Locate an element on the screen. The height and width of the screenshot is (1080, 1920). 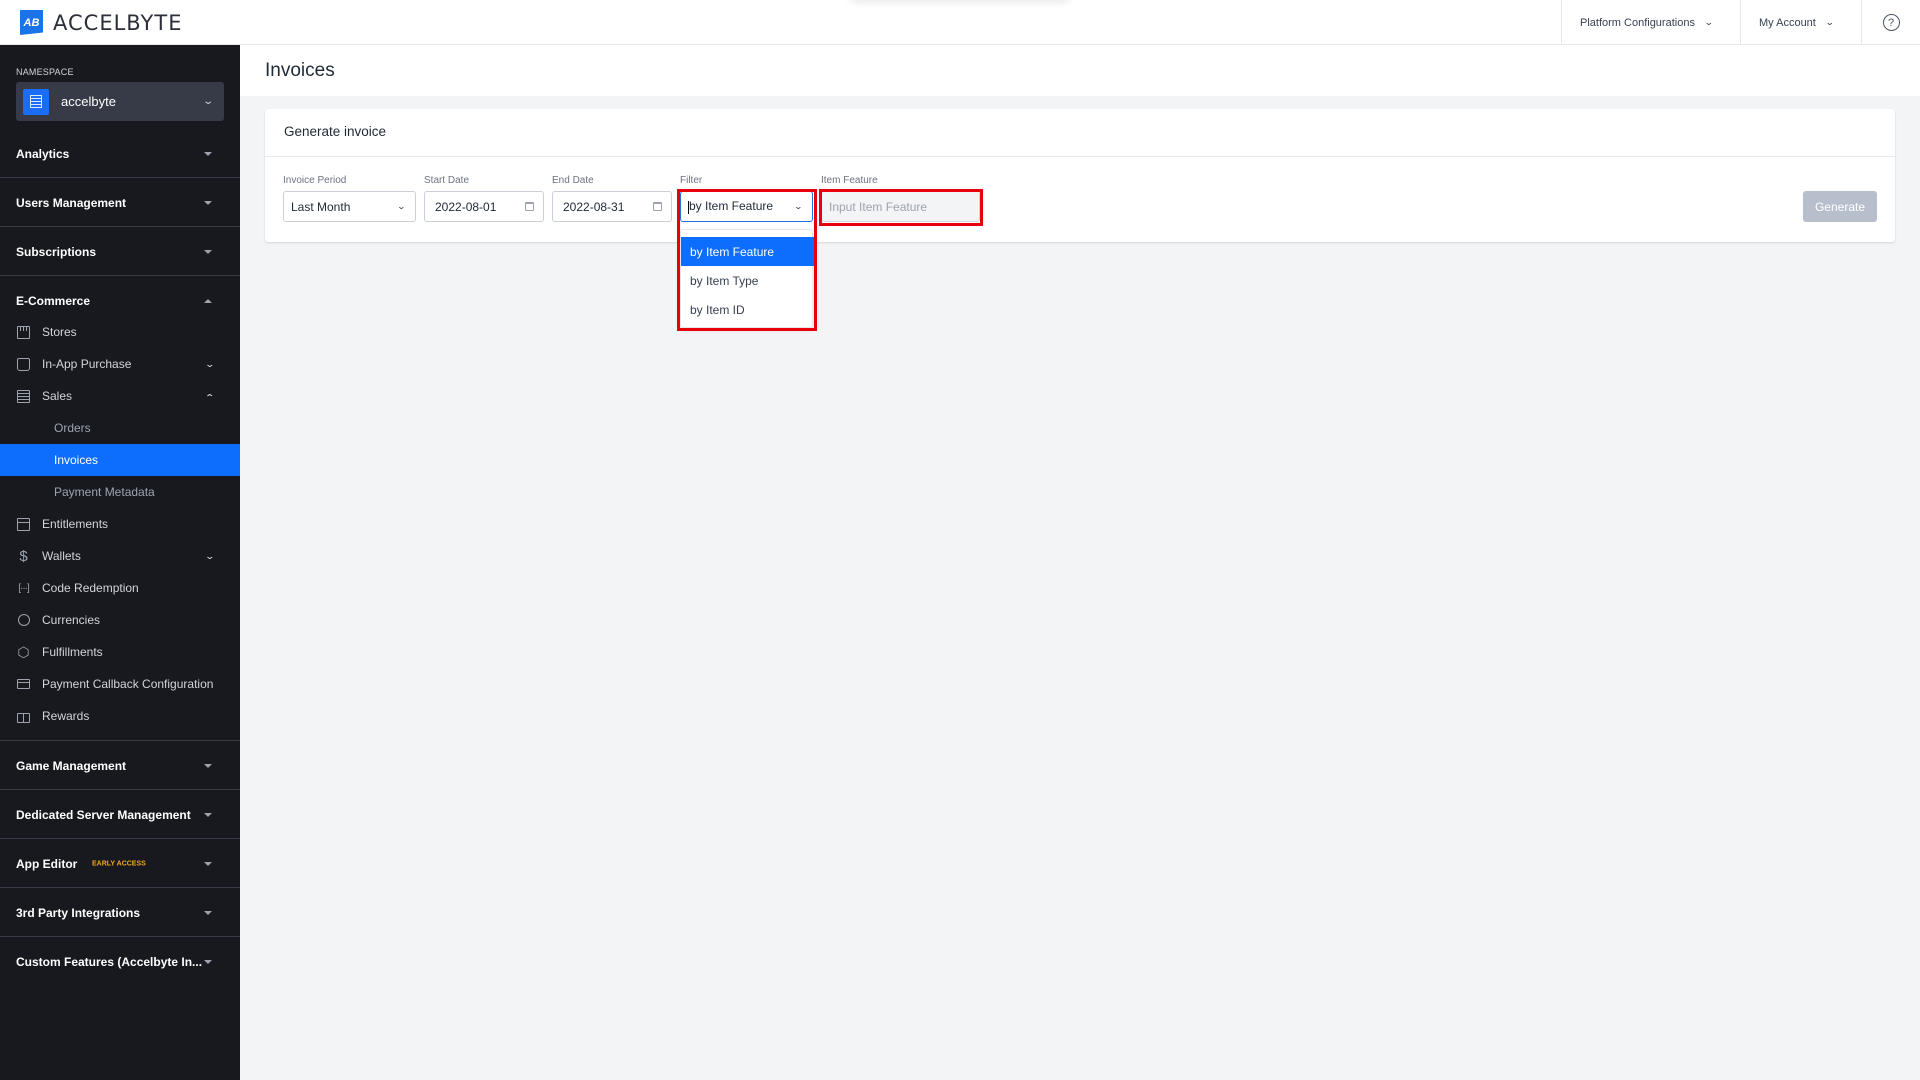
divider is located at coordinates (1080, 156).